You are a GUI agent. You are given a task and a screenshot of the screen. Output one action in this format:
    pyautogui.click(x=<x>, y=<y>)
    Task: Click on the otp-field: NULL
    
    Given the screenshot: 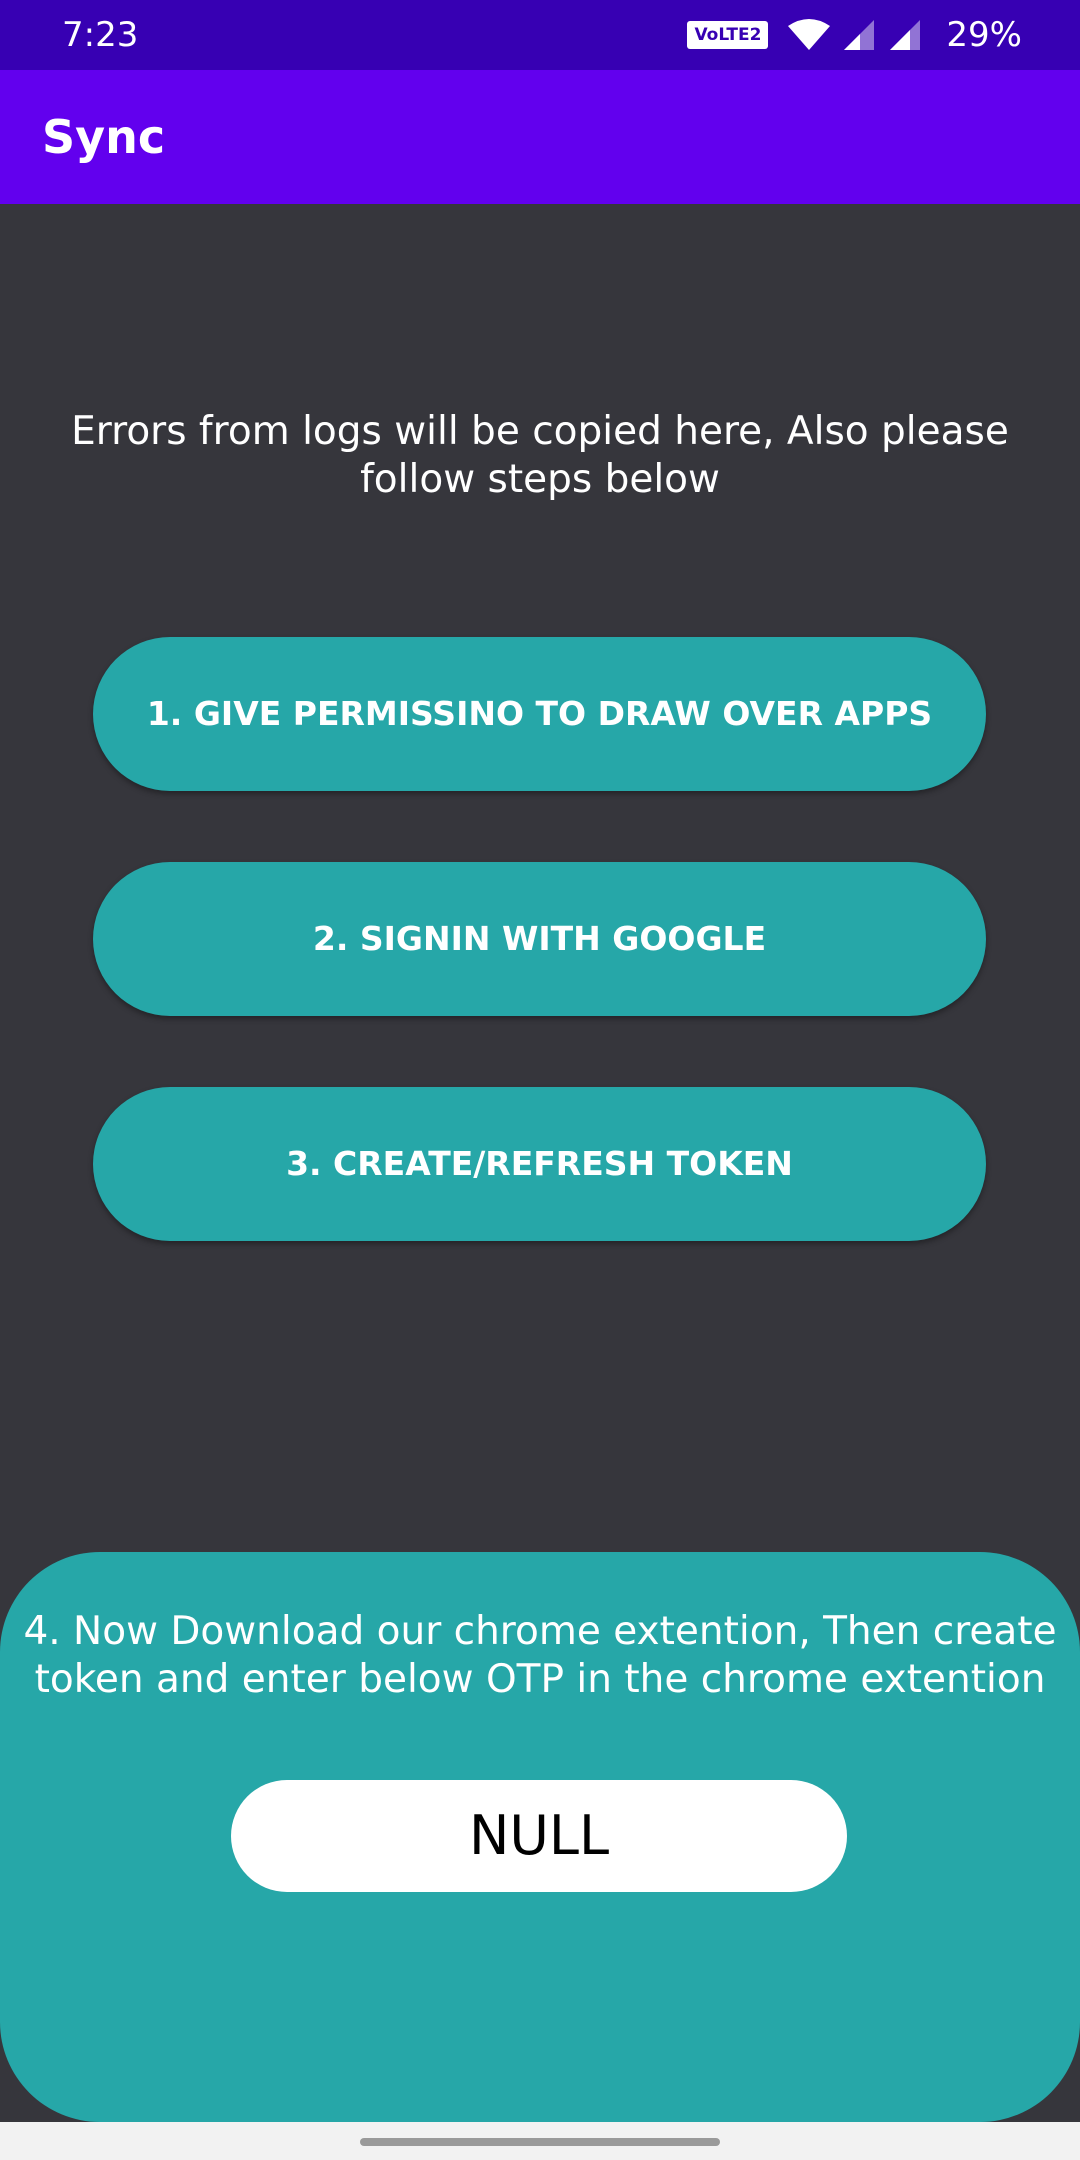 What is the action you would take?
    pyautogui.click(x=539, y=1836)
    